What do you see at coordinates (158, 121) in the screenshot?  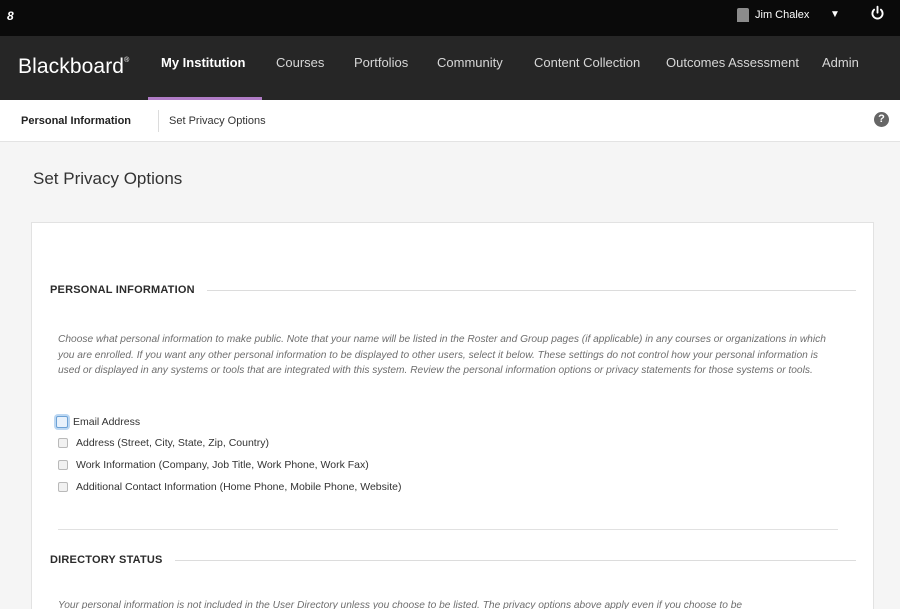 I see `breadcrumb-divider` at bounding box center [158, 121].